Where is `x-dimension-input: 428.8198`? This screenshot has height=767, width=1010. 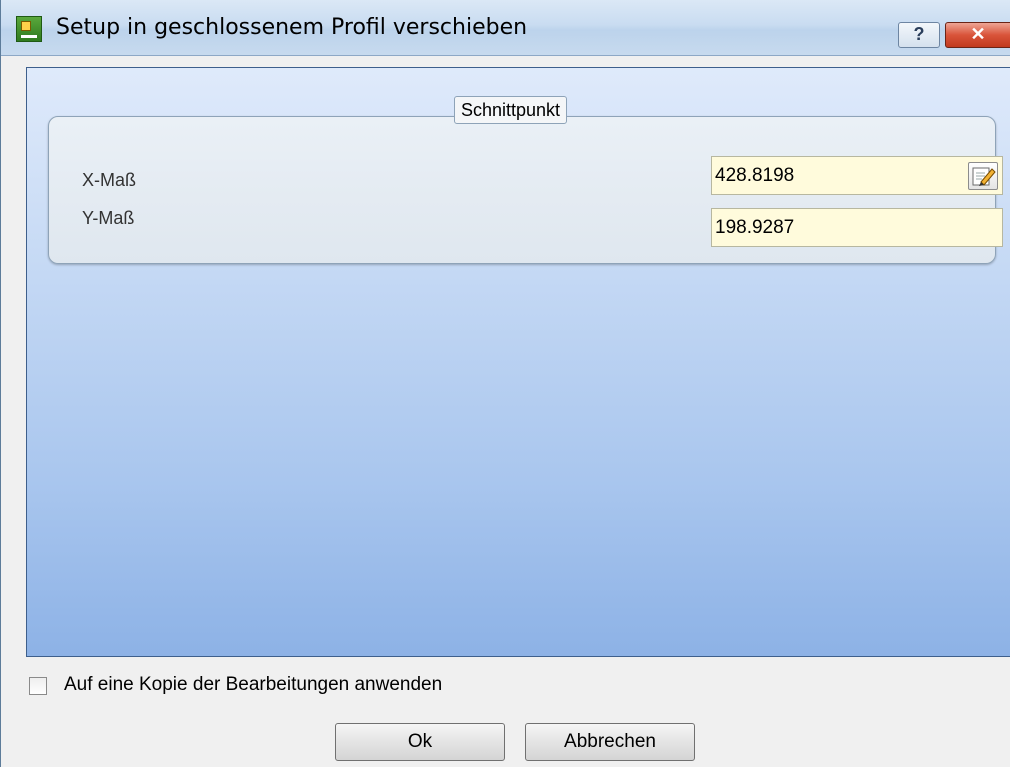
x-dimension-input: 428.8198 is located at coordinates (857, 175).